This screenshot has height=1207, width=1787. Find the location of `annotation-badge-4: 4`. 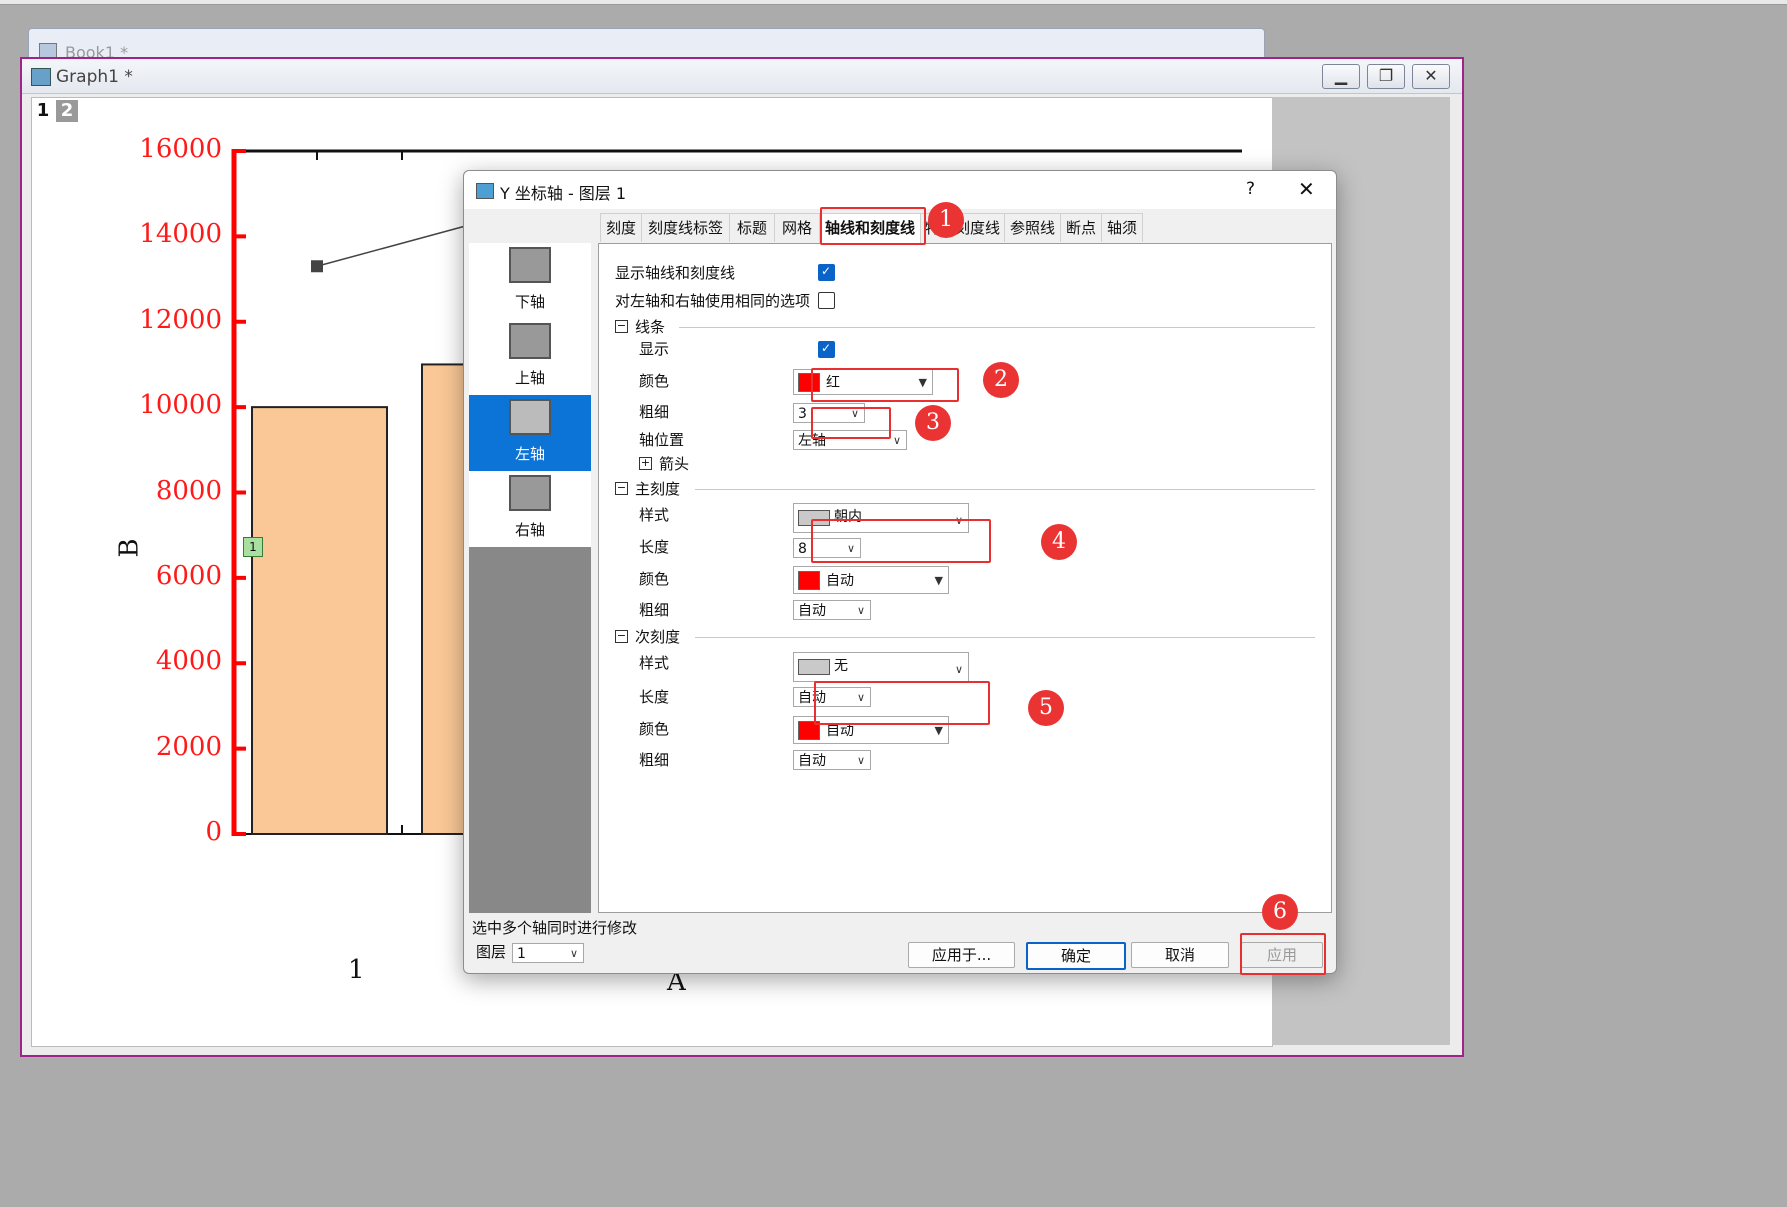

annotation-badge-4: 4 is located at coordinates (1059, 542).